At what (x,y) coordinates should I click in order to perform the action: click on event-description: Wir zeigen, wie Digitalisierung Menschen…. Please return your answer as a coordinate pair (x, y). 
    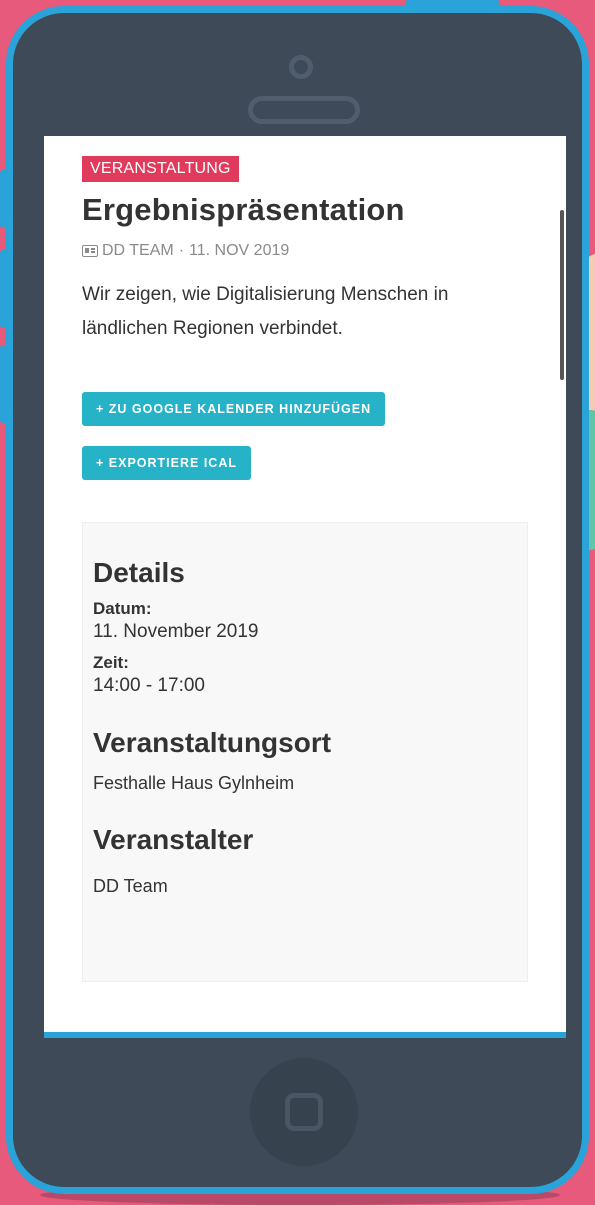
    Looking at the image, I should click on (265, 311).